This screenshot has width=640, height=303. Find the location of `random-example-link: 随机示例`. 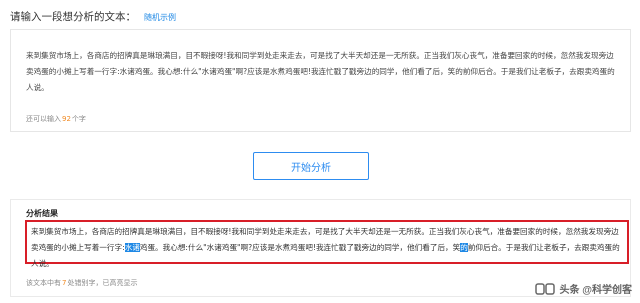

random-example-link: 随机示例 is located at coordinates (160, 17).